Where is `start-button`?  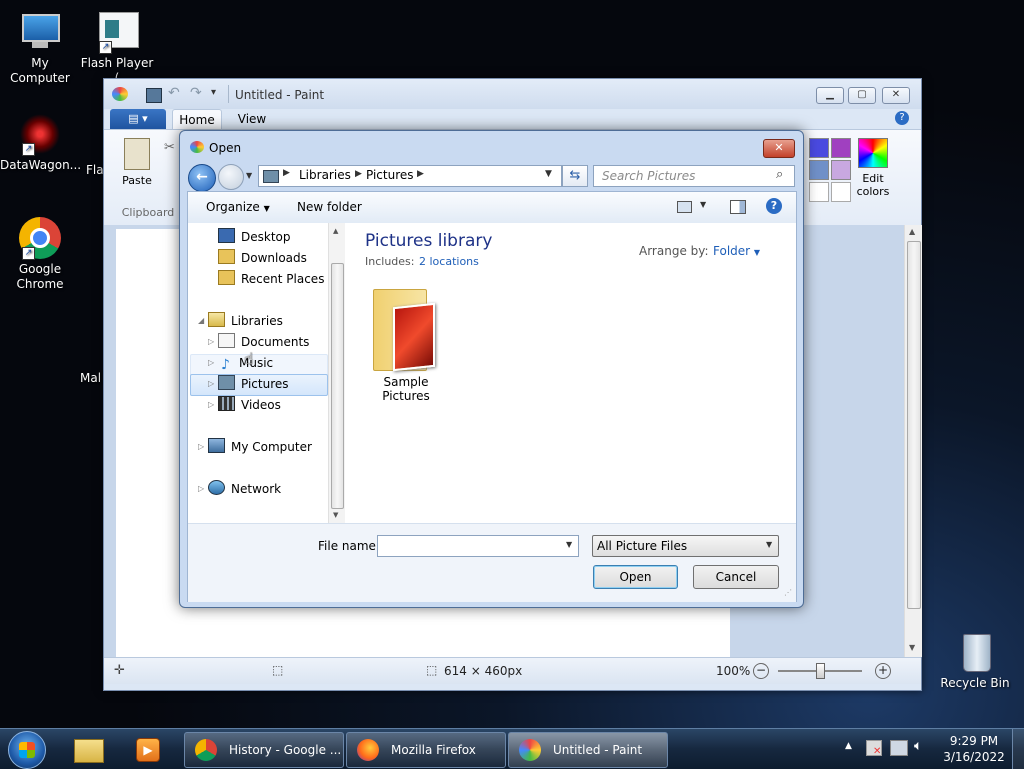 start-button is located at coordinates (27, 750).